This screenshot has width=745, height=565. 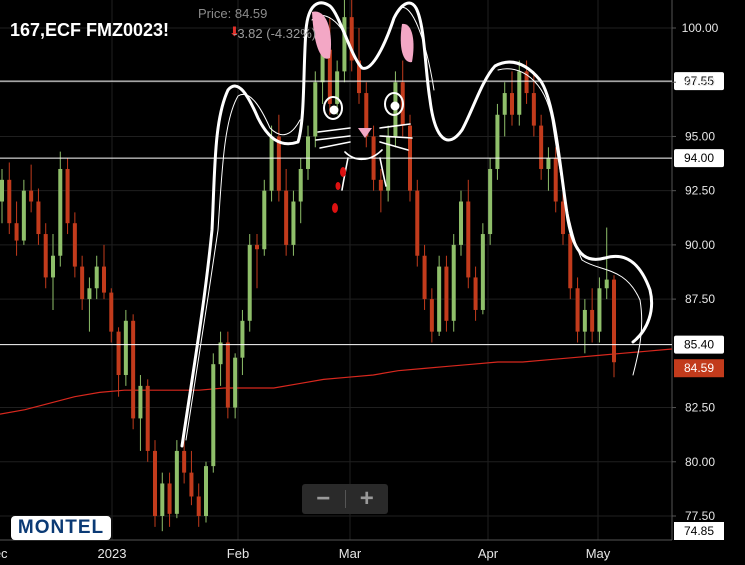 I want to click on moving-average, so click(x=336, y=381).